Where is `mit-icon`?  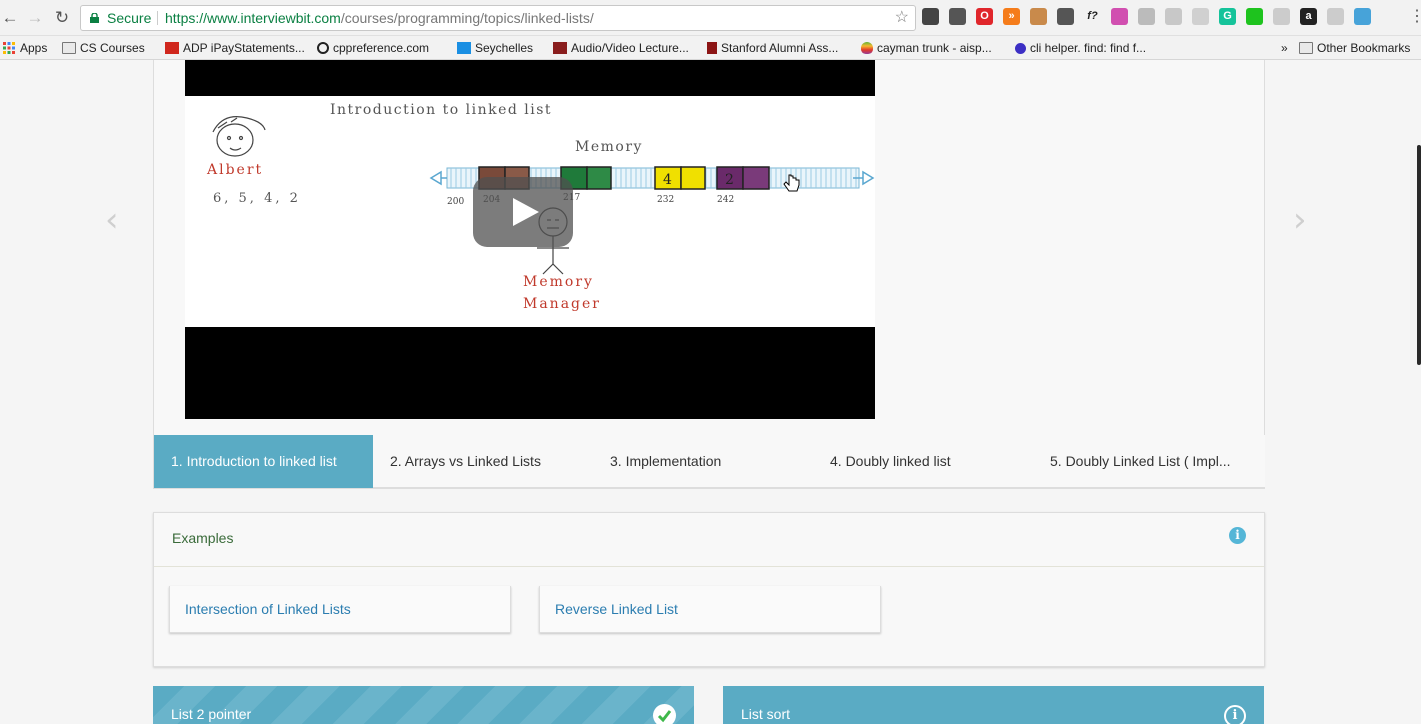
mit-icon is located at coordinates (560, 48).